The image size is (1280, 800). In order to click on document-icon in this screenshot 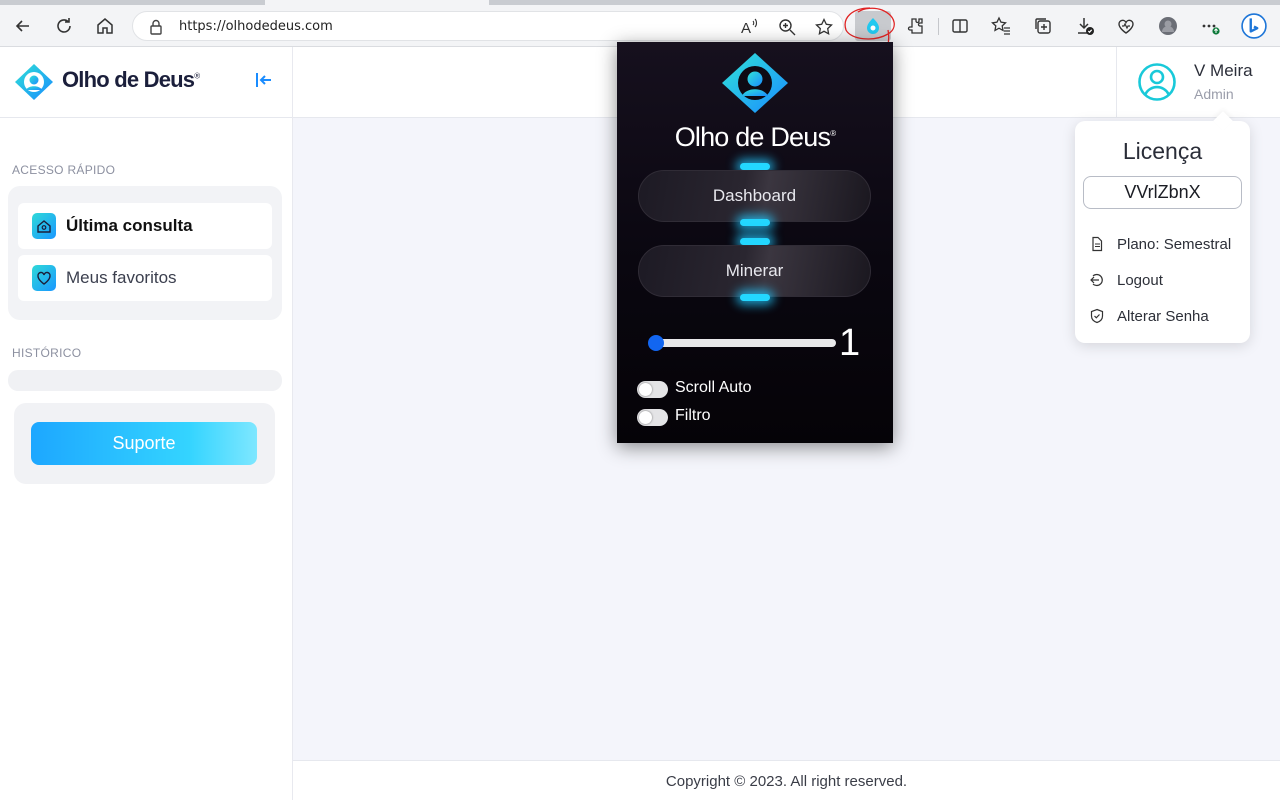, I will do `click(1097, 244)`.